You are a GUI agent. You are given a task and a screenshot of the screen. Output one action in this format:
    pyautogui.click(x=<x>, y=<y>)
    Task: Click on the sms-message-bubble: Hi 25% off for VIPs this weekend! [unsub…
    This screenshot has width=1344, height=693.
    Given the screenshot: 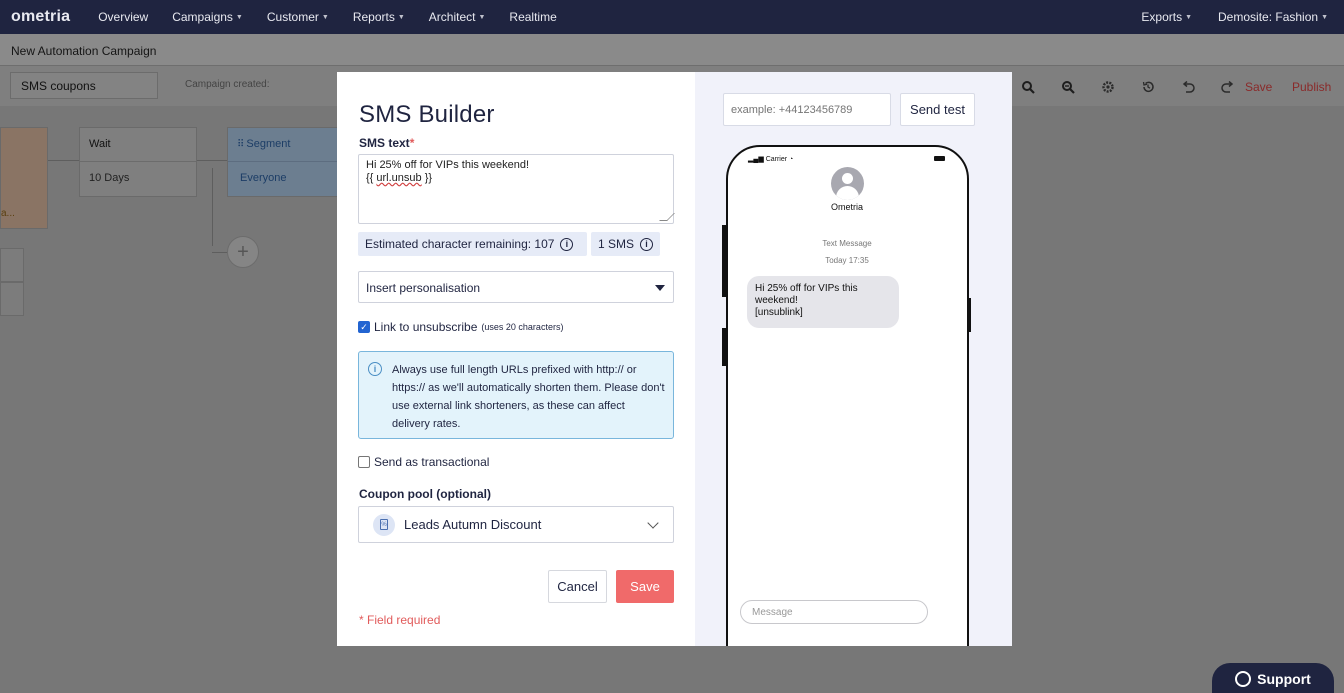 What is the action you would take?
    pyautogui.click(x=823, y=302)
    